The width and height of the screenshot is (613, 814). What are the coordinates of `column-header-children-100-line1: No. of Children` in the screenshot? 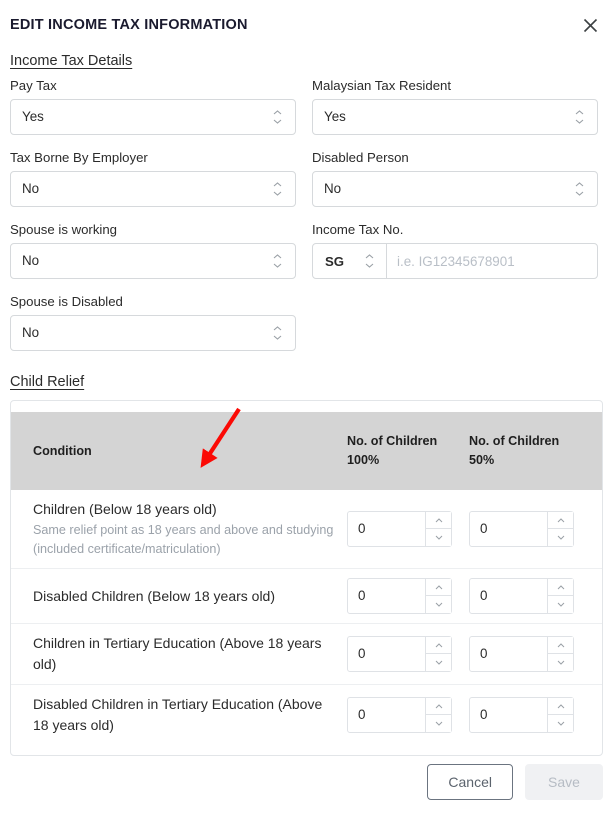 It's located at (392, 441).